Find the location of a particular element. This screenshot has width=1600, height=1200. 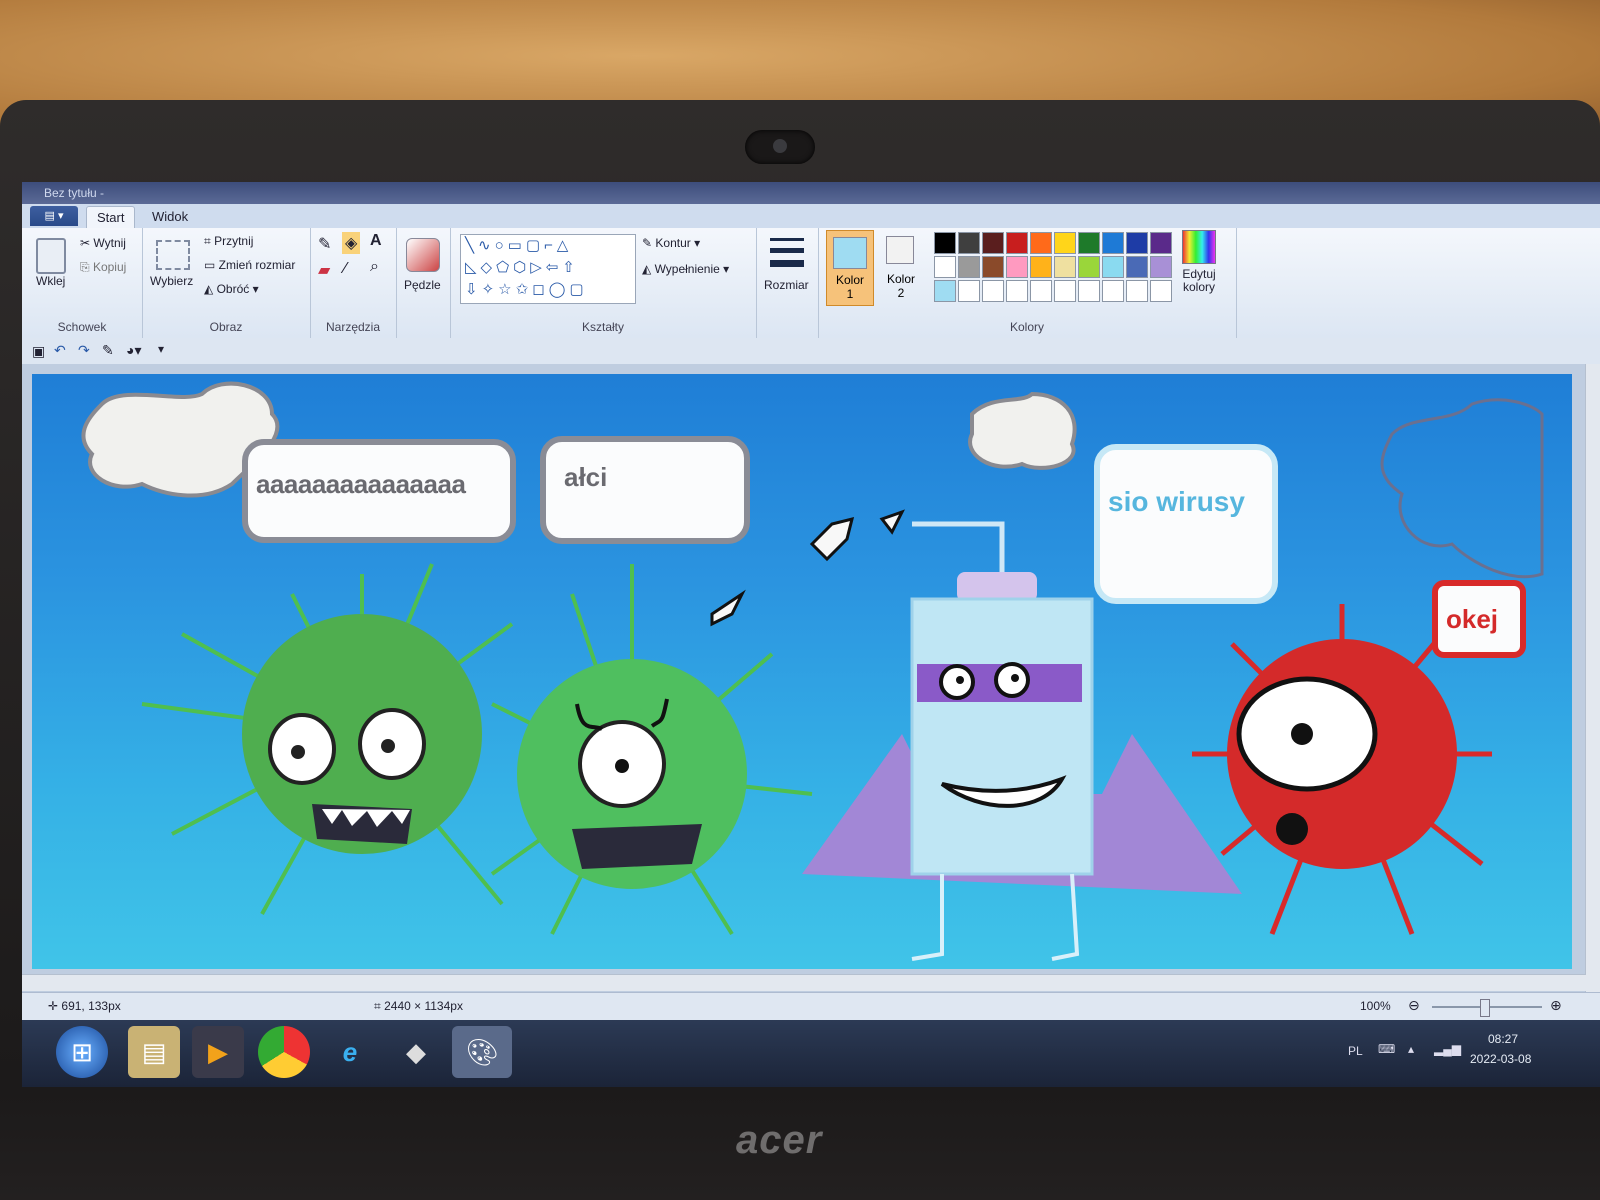

magnifier-icon: ⌕ is located at coordinates (374, 267).